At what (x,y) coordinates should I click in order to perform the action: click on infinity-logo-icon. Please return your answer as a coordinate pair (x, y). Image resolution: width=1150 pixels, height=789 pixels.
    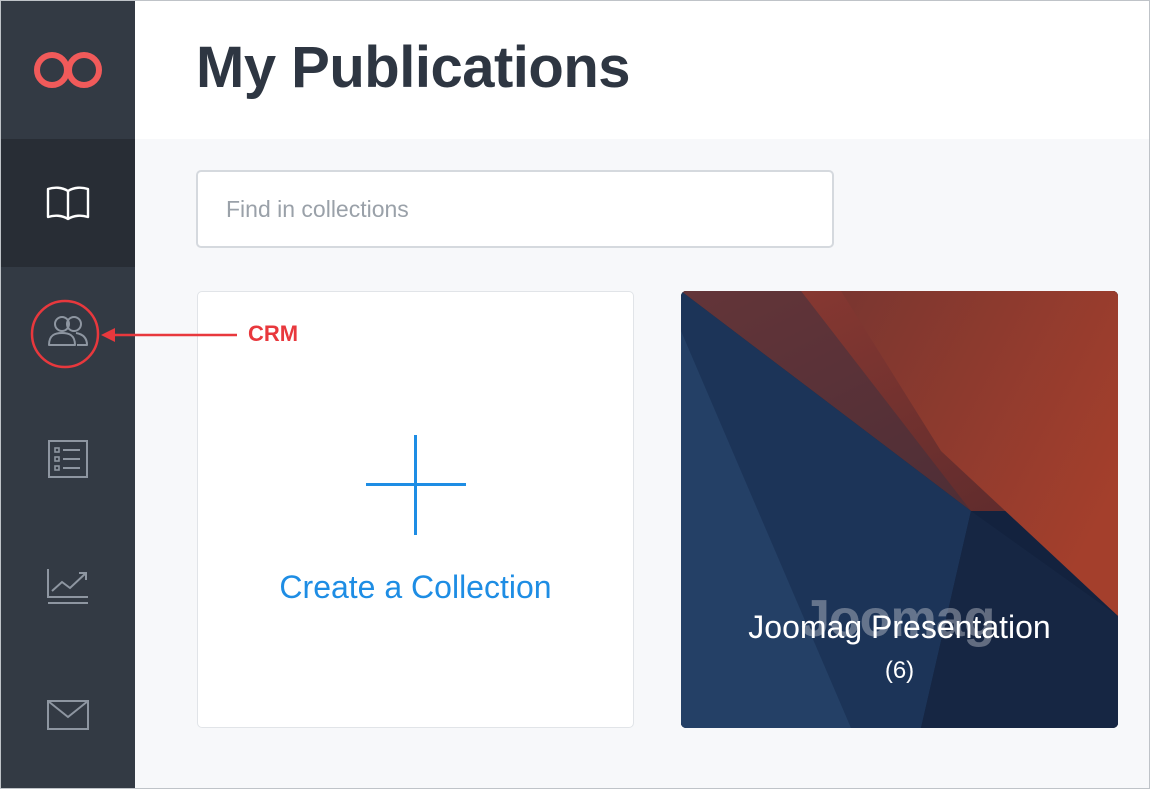
    Looking at the image, I should click on (68, 70).